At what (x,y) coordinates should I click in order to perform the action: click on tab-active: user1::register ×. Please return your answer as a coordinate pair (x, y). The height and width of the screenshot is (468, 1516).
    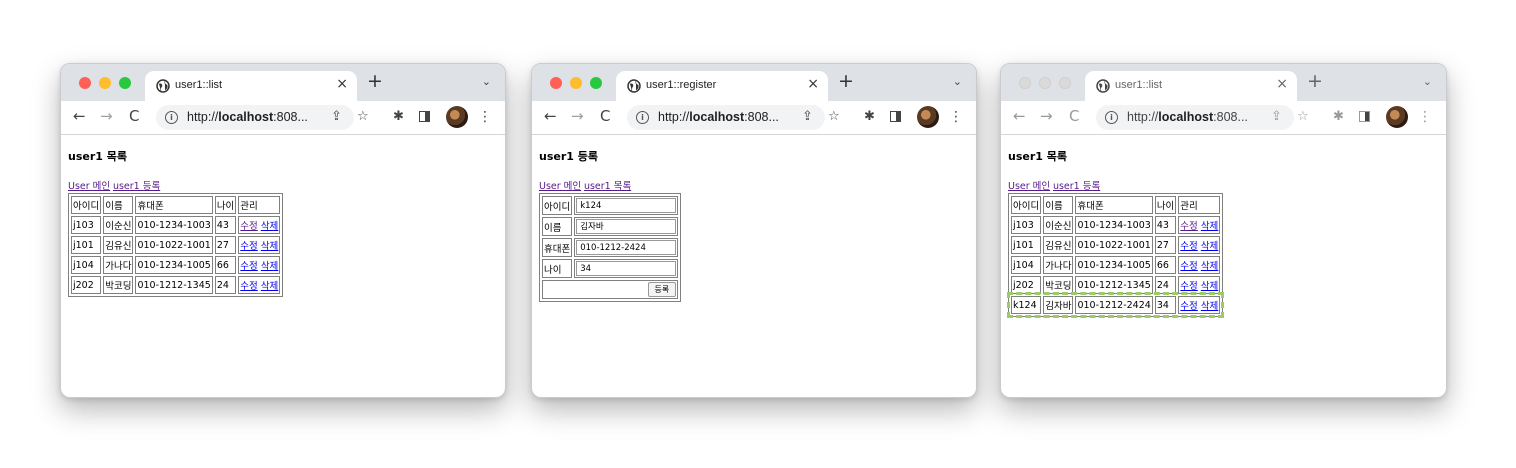
    Looking at the image, I should click on (722, 86).